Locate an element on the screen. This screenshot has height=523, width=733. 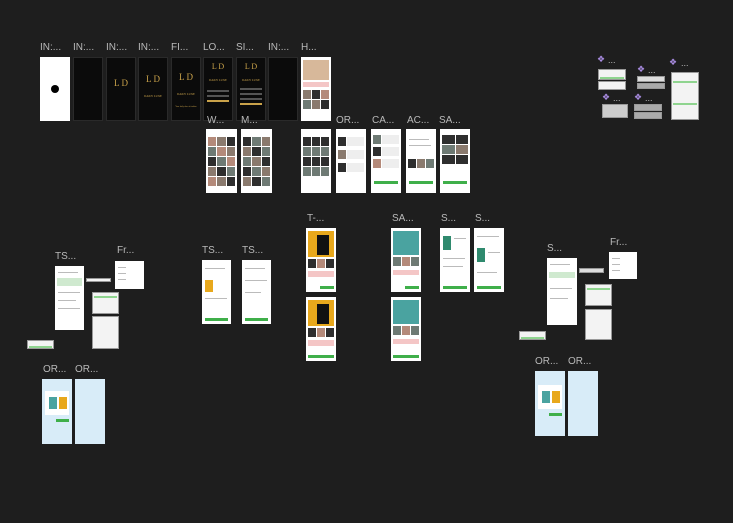
frame-m is located at coordinates (256, 161).